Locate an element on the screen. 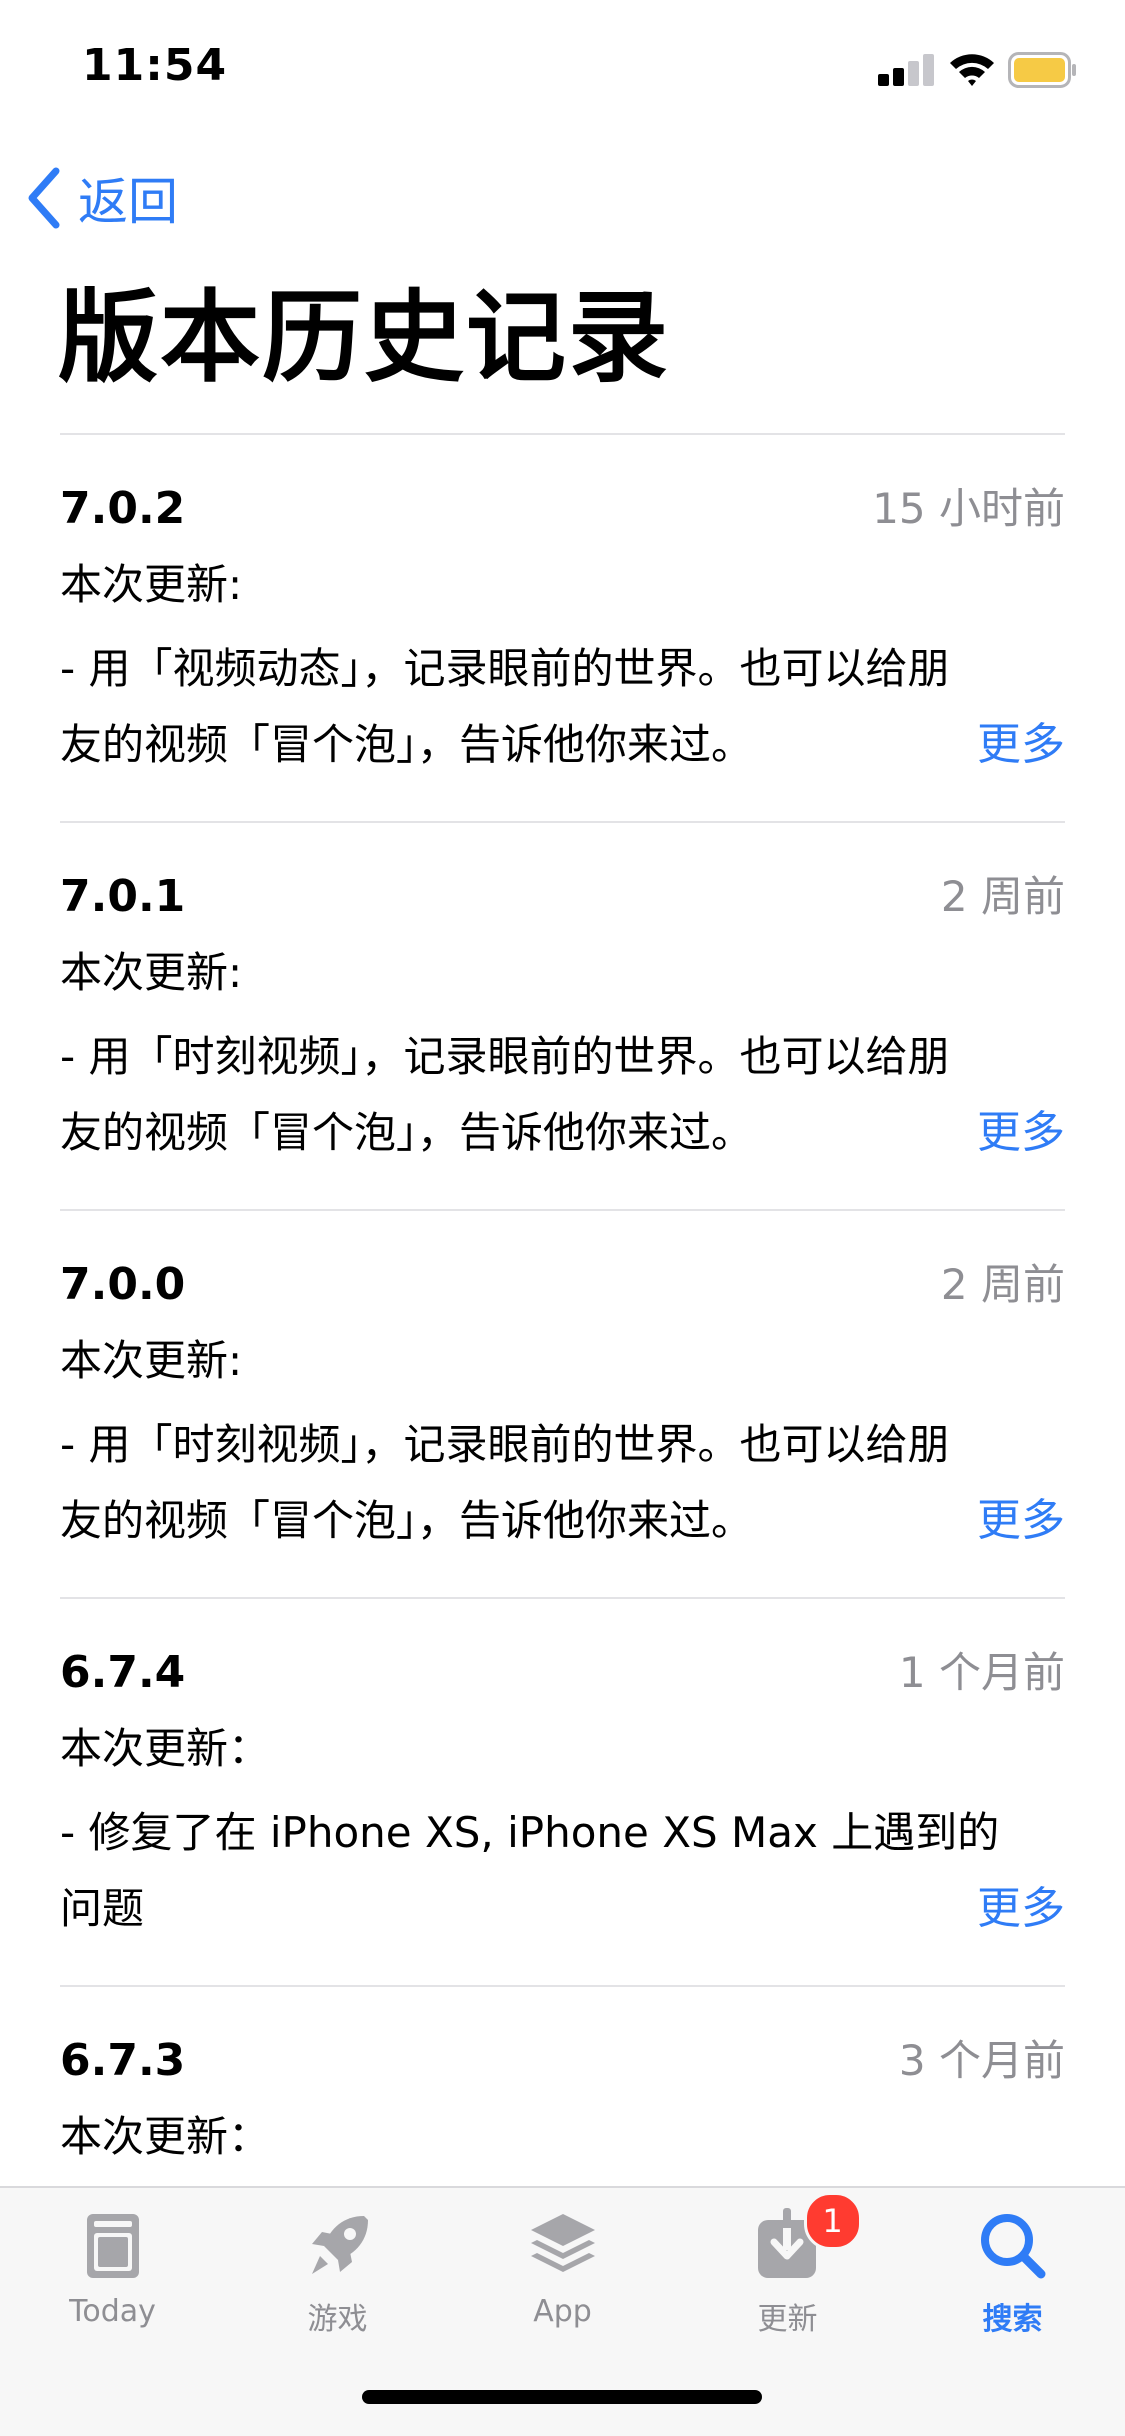  release-notes-line: - 用「视频动态」，记录眼前的世界。也可以给朋 is located at coordinates (505, 668).